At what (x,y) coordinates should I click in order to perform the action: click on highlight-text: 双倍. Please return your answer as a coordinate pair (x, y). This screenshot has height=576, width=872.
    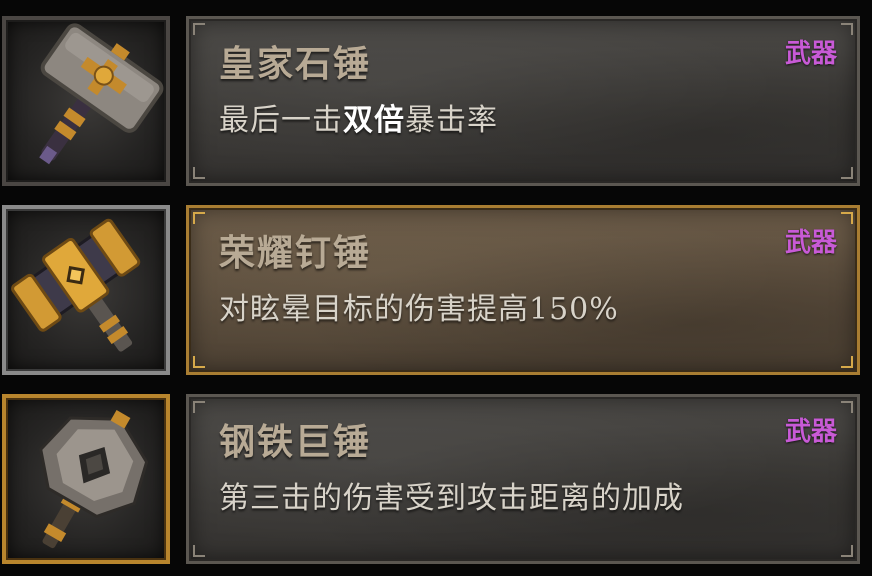
    Looking at the image, I should click on (374, 120).